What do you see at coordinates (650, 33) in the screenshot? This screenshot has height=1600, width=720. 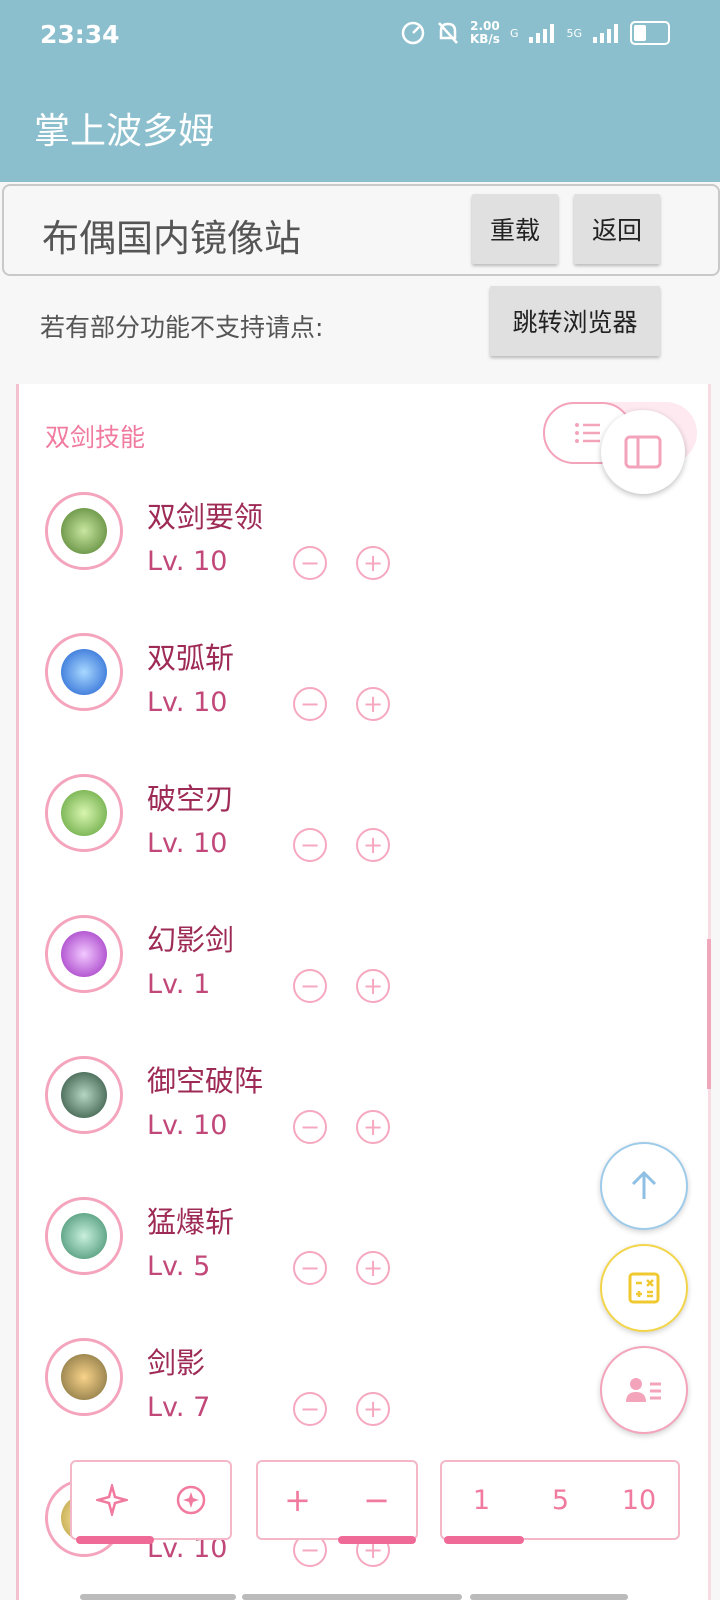 I see `battery-icon` at bounding box center [650, 33].